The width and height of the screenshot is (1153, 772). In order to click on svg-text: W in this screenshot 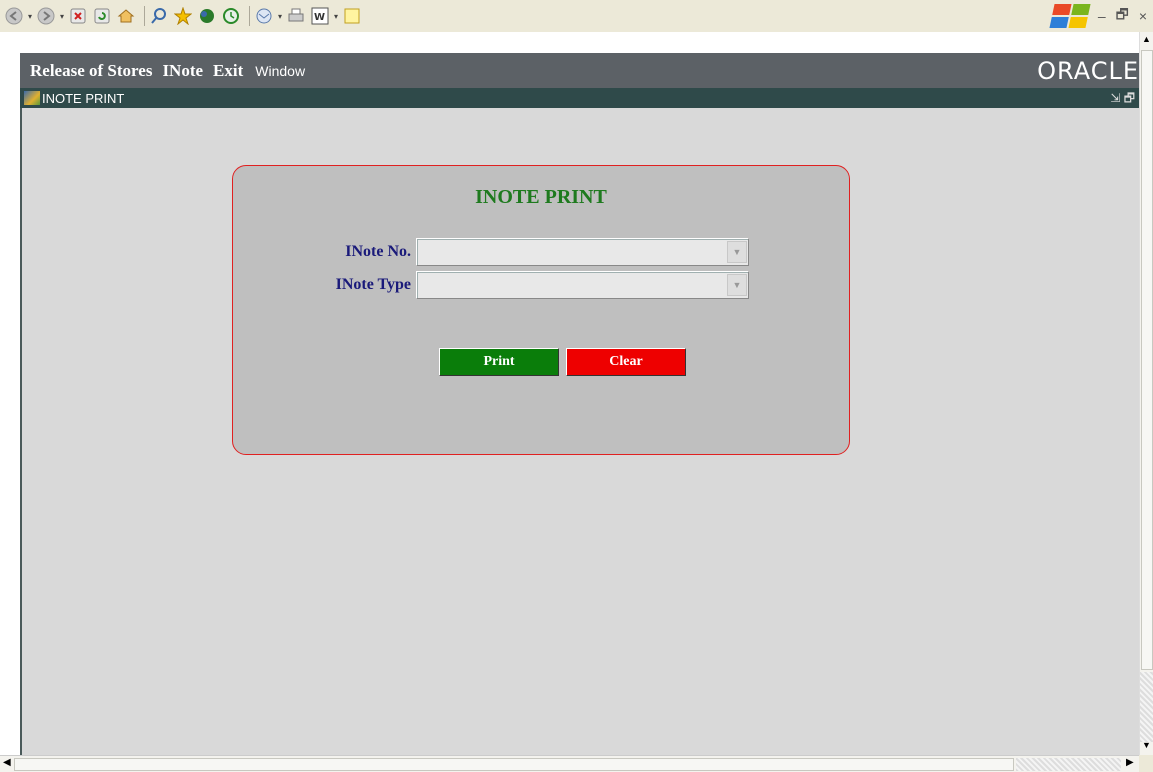, I will do `click(319, 17)`.